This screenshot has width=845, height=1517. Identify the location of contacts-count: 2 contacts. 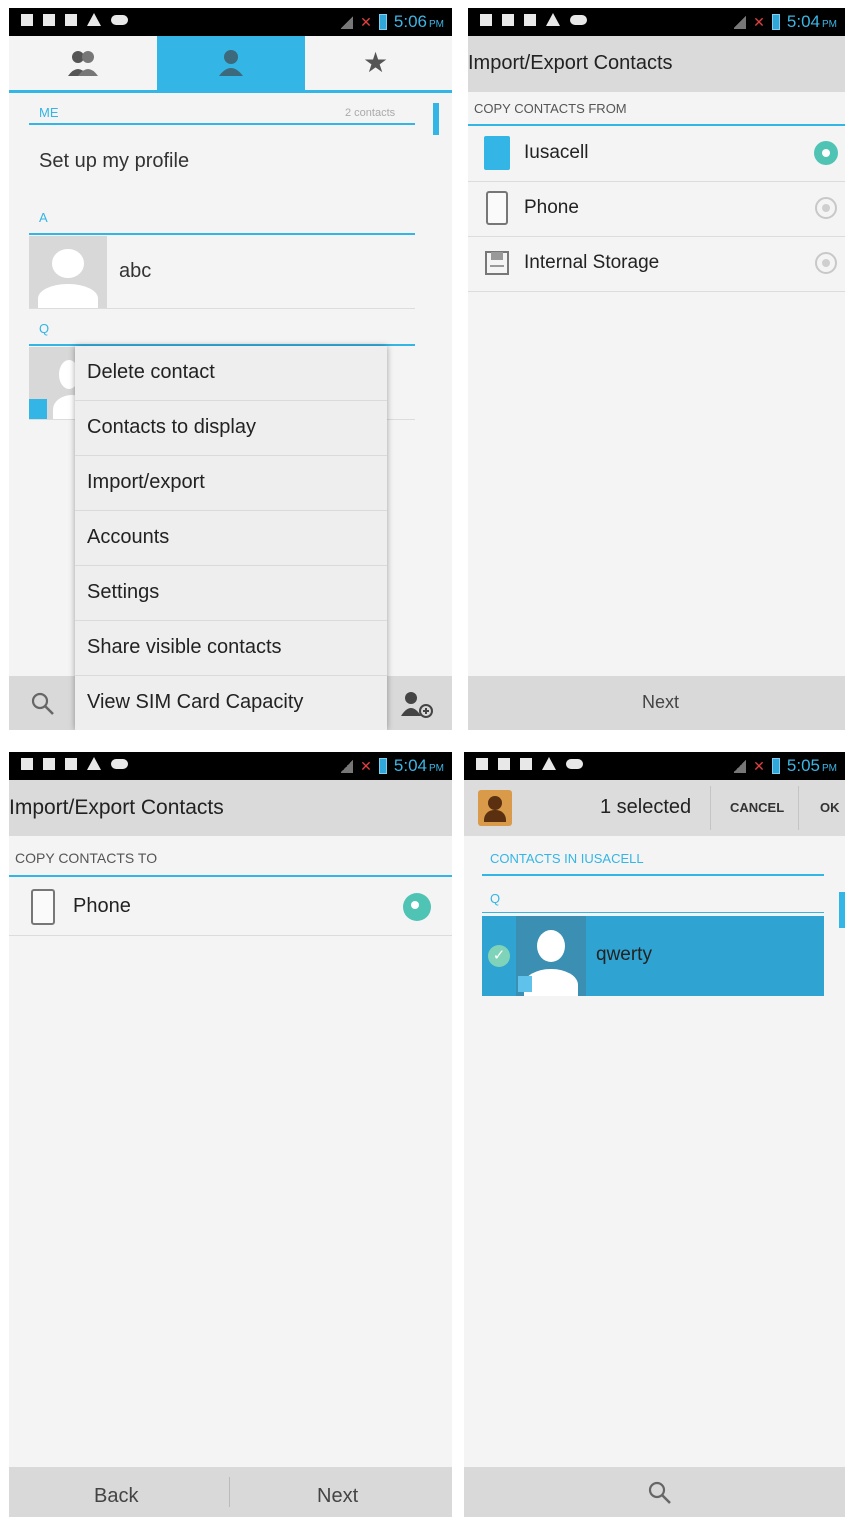
(370, 113).